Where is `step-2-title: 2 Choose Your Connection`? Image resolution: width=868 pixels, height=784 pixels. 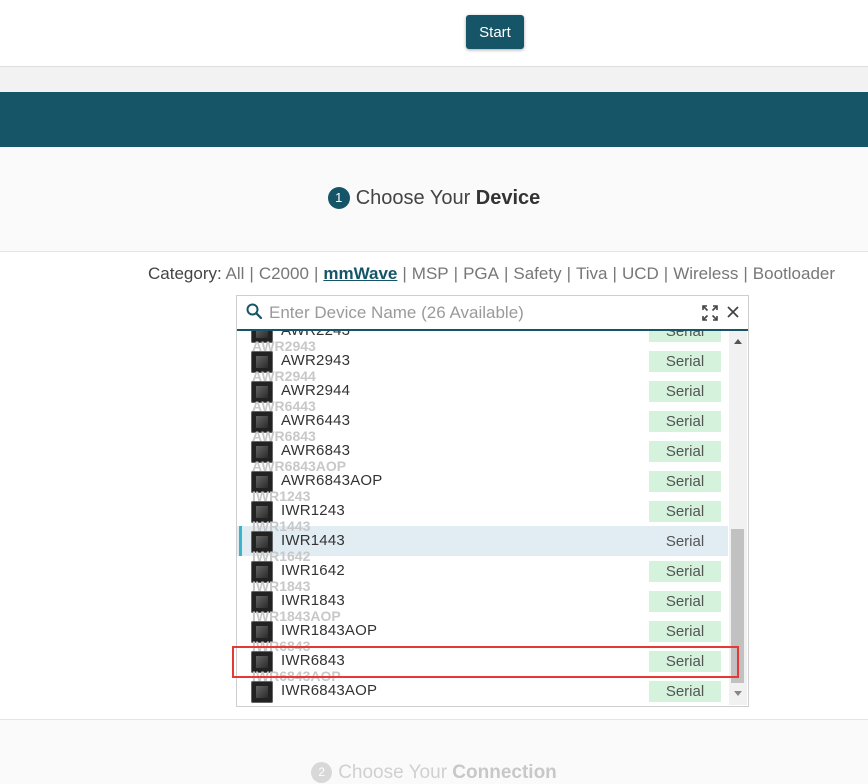 step-2-title: 2 Choose Your Connection is located at coordinates (434, 773).